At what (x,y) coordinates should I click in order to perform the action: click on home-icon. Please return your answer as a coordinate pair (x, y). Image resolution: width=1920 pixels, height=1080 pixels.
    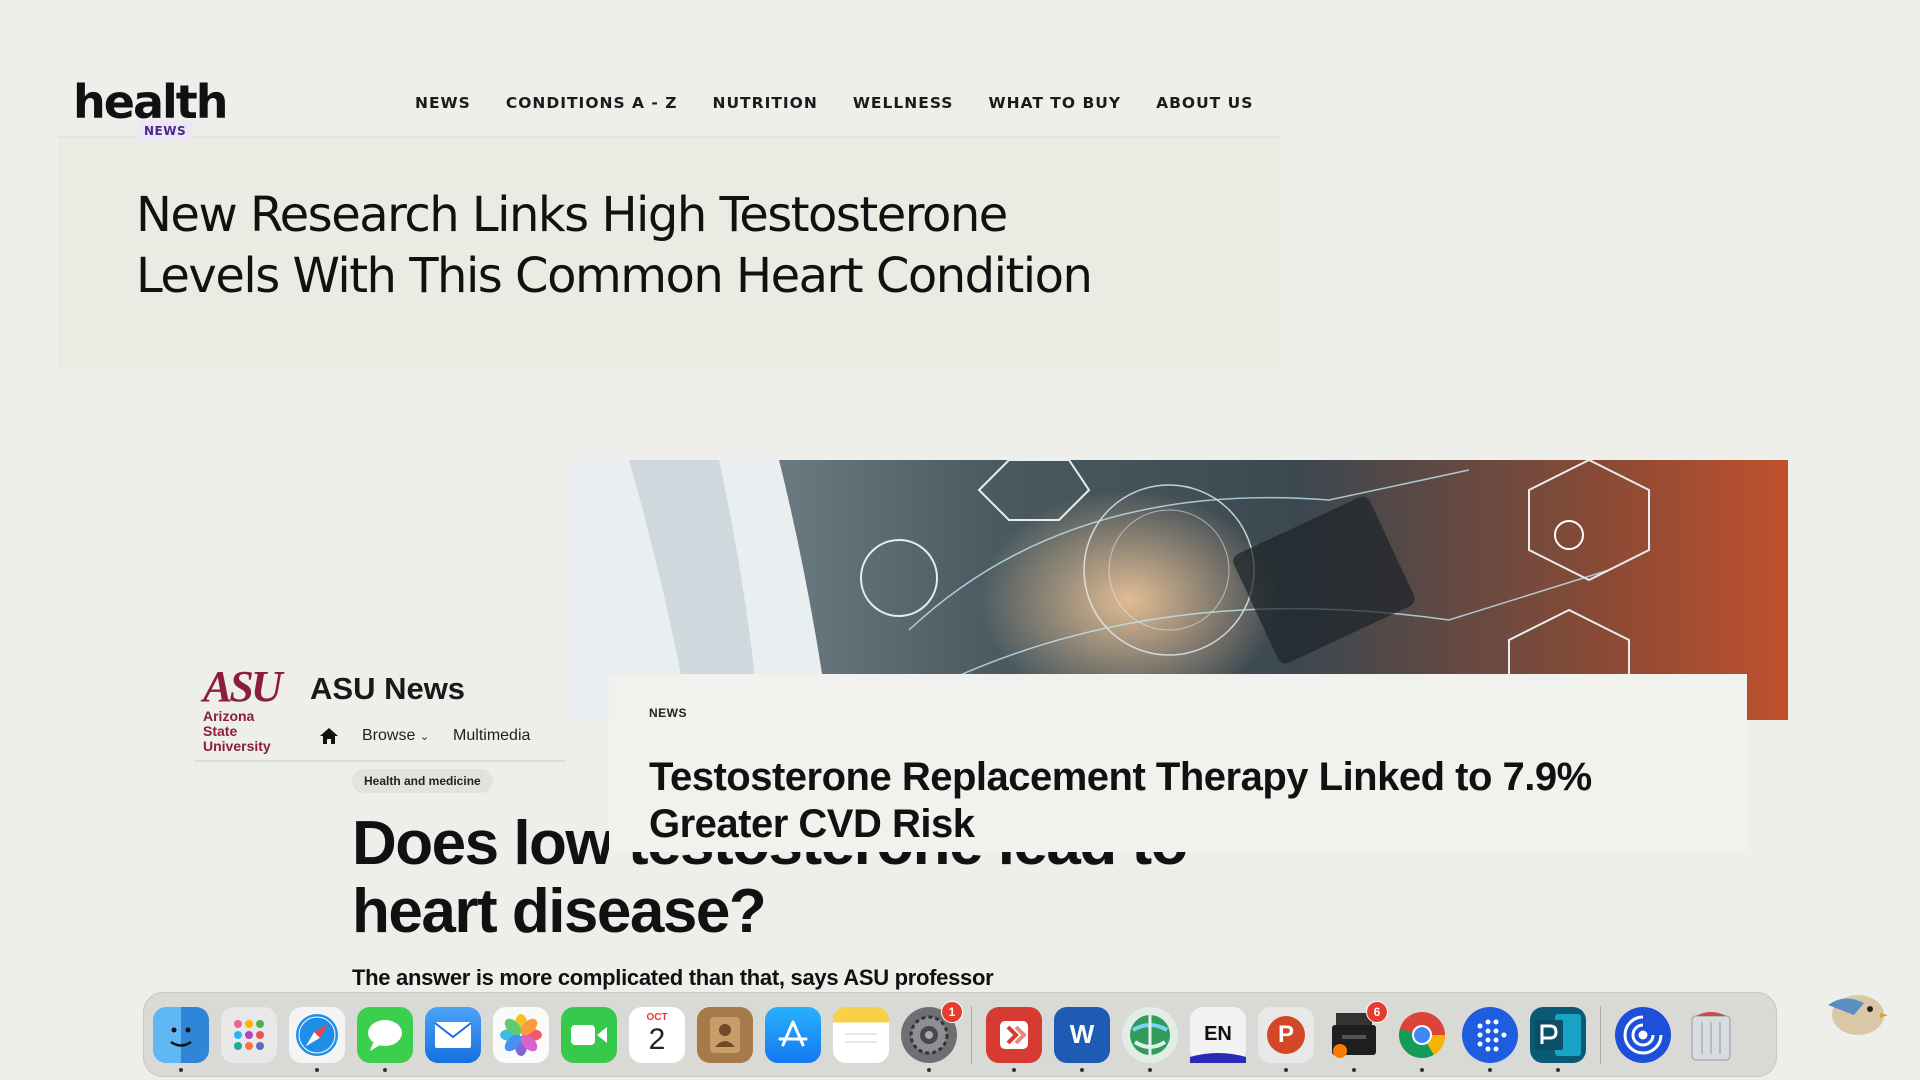
    Looking at the image, I should click on (329, 736).